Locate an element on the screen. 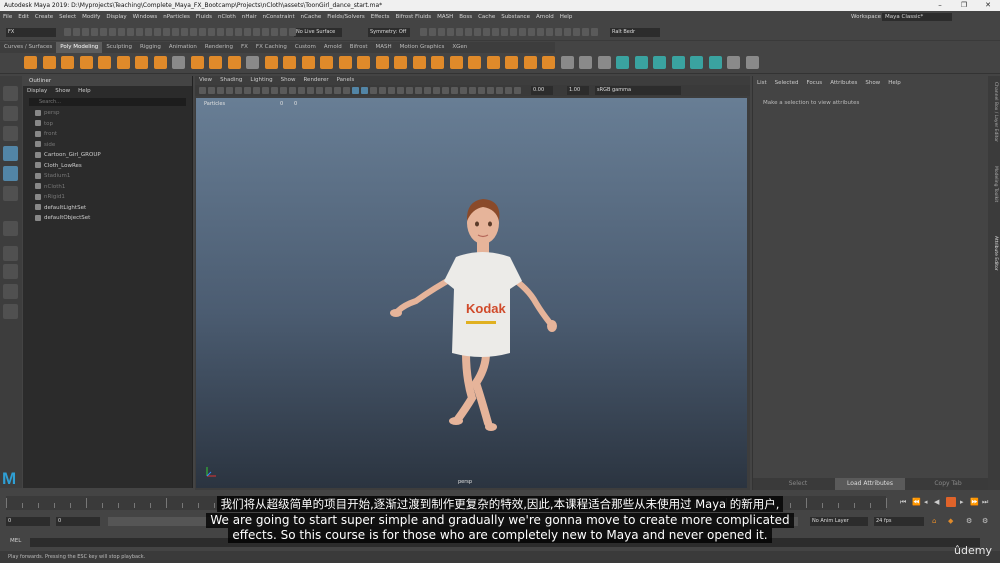 The image size is (1000, 563). range-inner-start-field: 0 is located at coordinates (78, 521).